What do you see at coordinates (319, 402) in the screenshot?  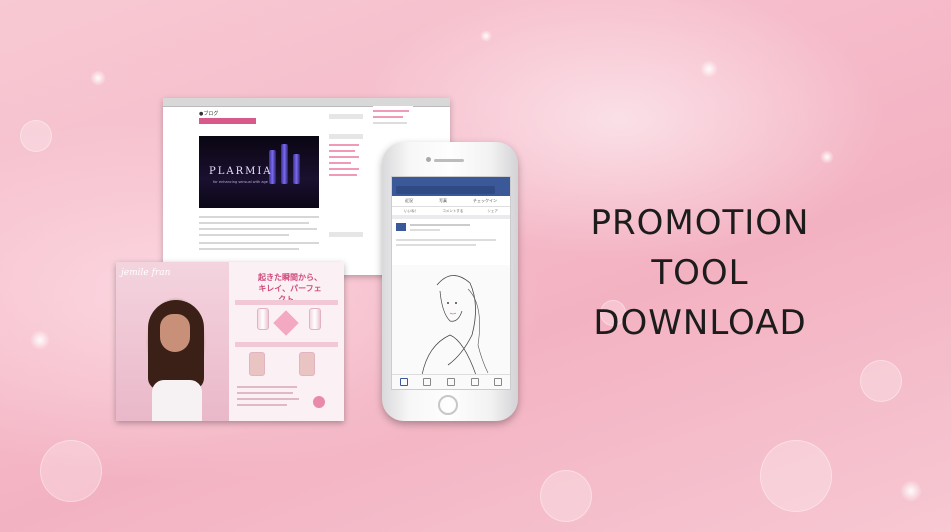 I see `flower-decor` at bounding box center [319, 402].